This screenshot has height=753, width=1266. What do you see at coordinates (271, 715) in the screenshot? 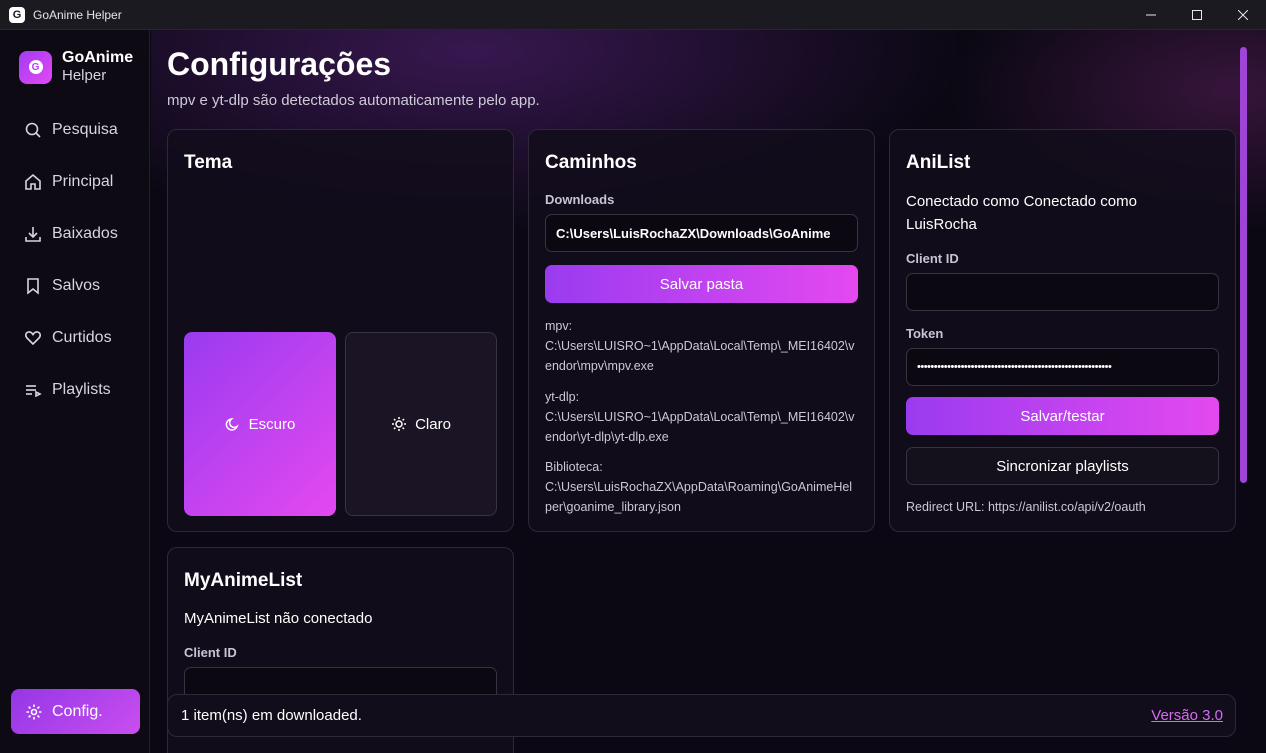
I see `download-status: 1 item(ns) em downloaded.` at bounding box center [271, 715].